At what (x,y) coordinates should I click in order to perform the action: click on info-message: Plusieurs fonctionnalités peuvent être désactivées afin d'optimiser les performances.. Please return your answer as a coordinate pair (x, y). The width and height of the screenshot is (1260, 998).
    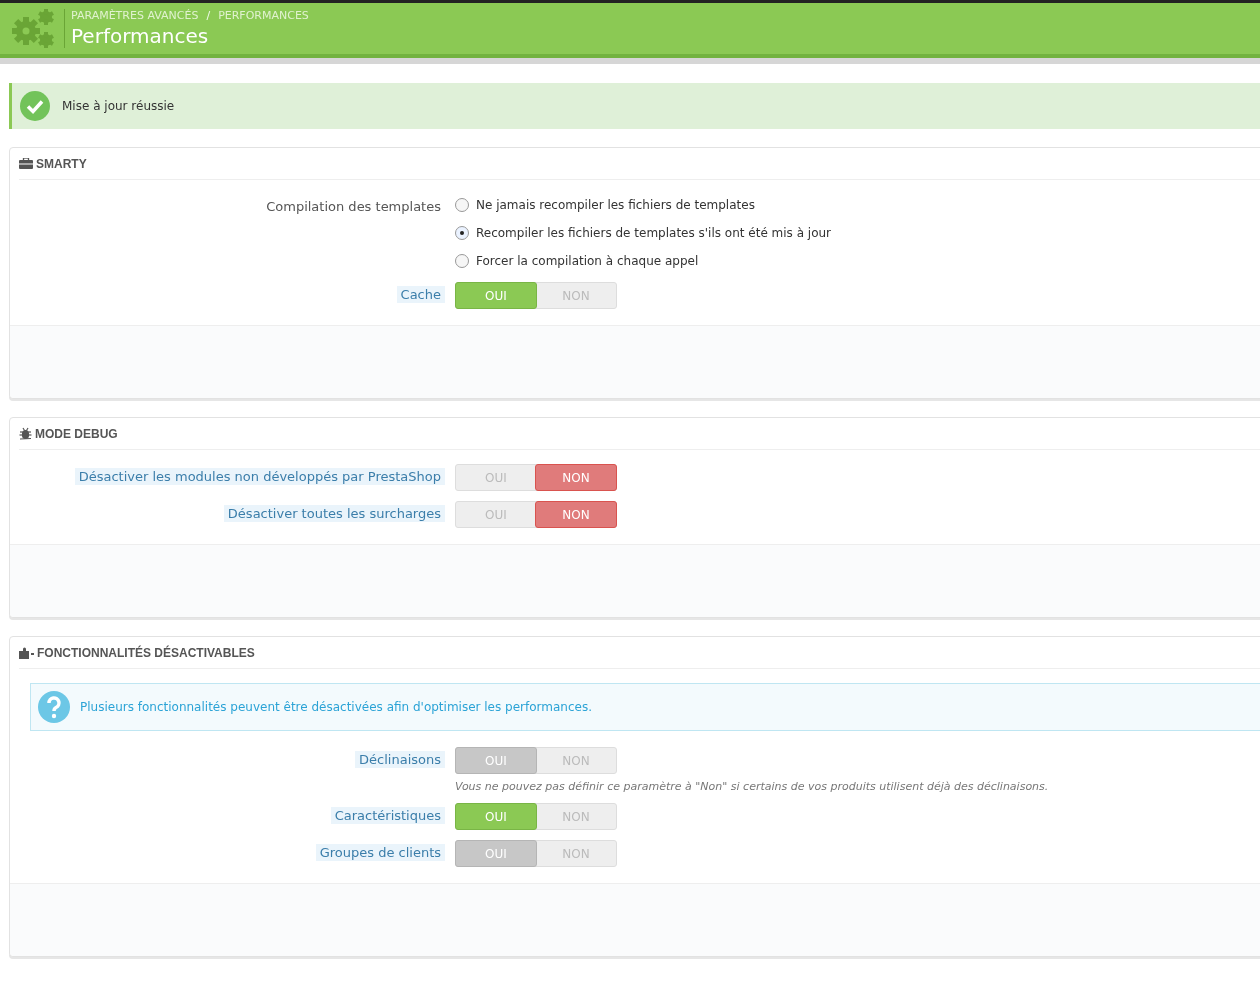
    Looking at the image, I should click on (336, 707).